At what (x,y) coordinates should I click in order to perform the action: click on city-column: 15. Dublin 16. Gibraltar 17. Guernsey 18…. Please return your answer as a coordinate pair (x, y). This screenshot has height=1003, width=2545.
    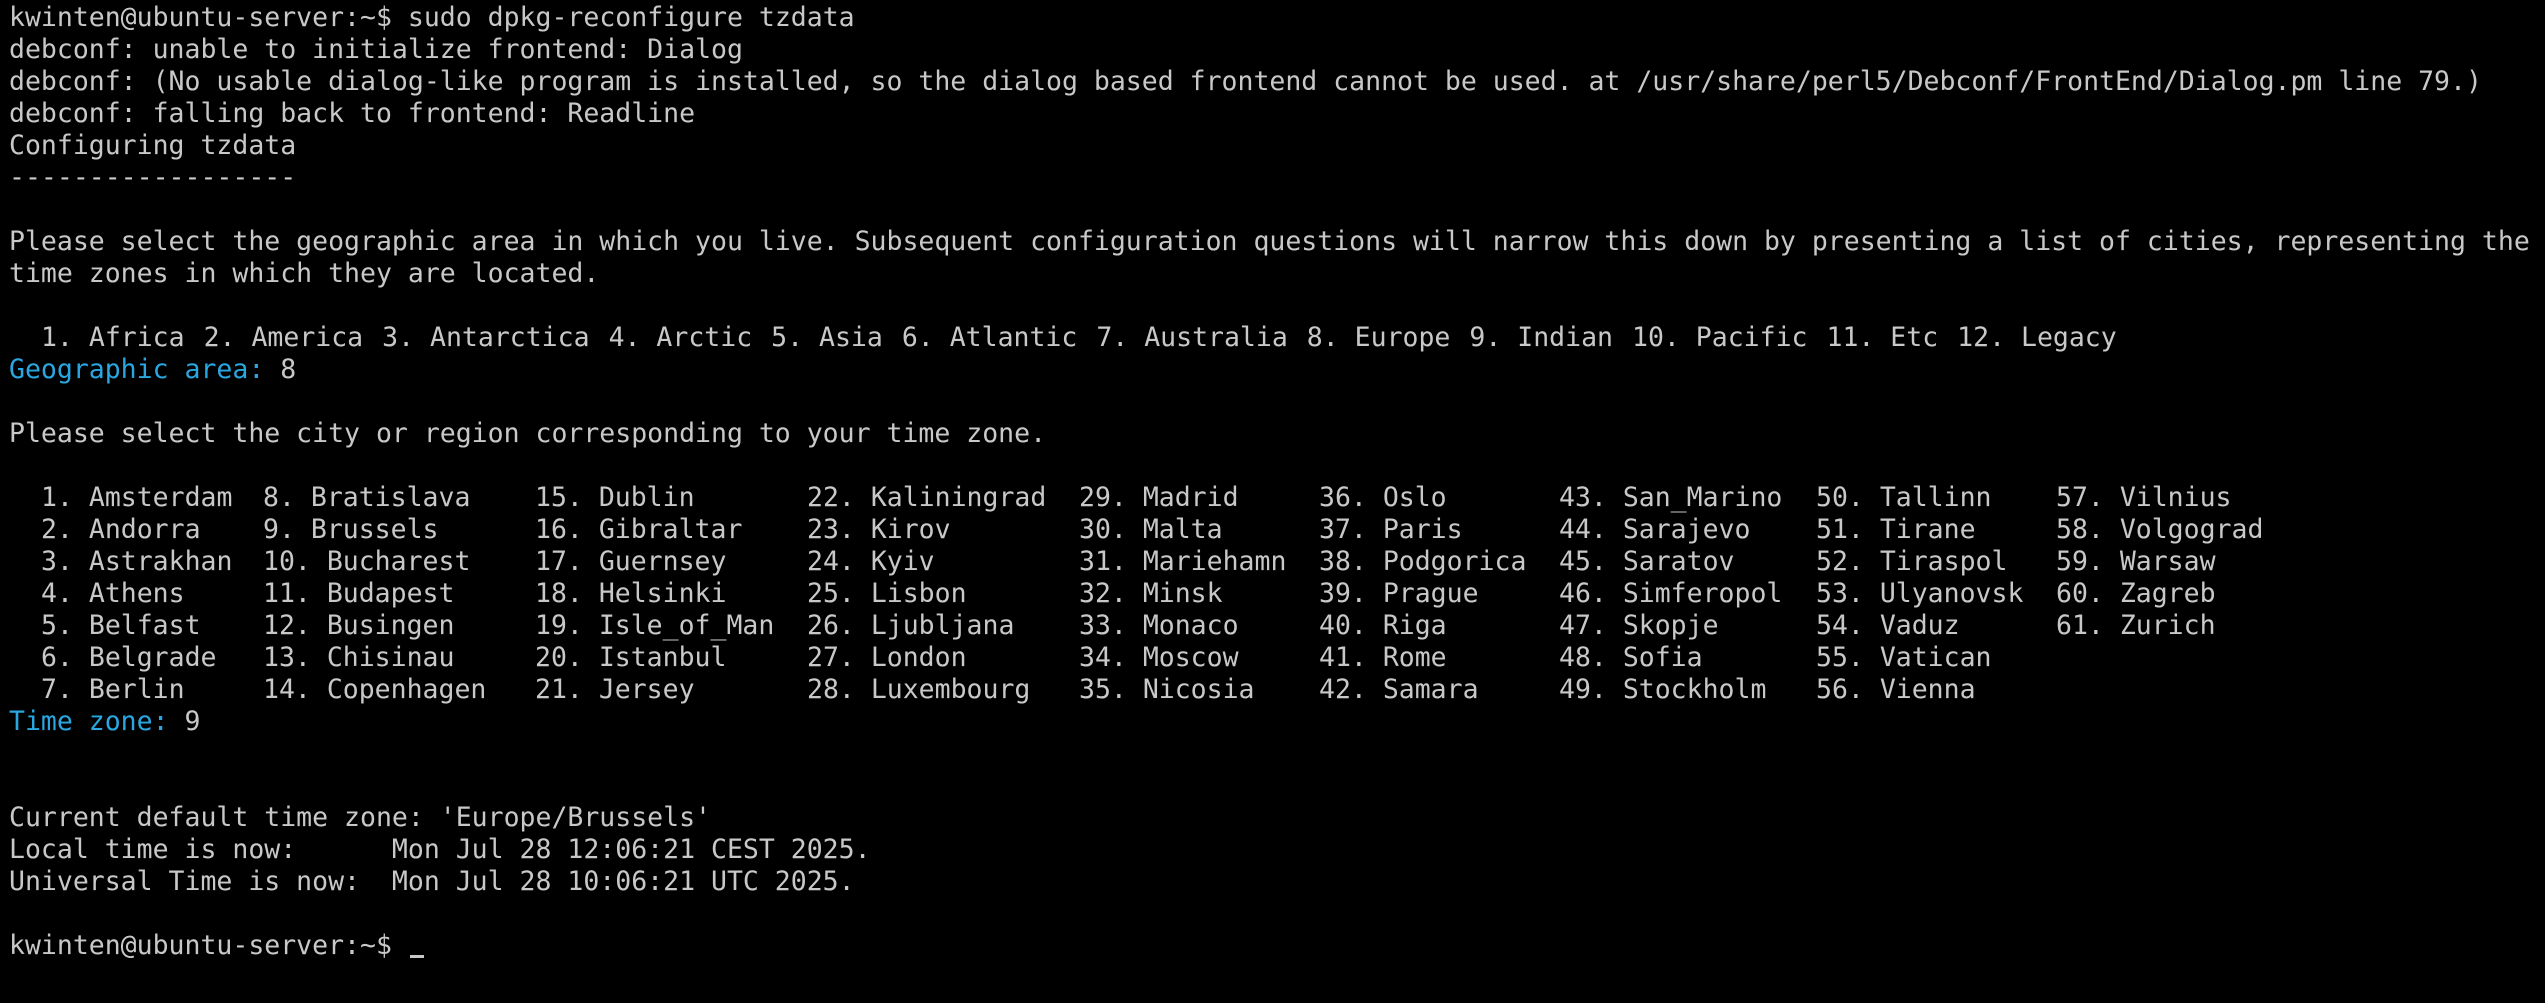
    Looking at the image, I should click on (671, 594).